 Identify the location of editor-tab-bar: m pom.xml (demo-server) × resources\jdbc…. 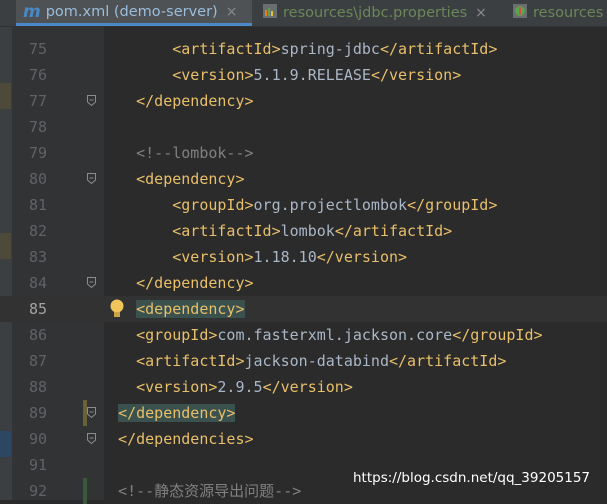
(303, 13).